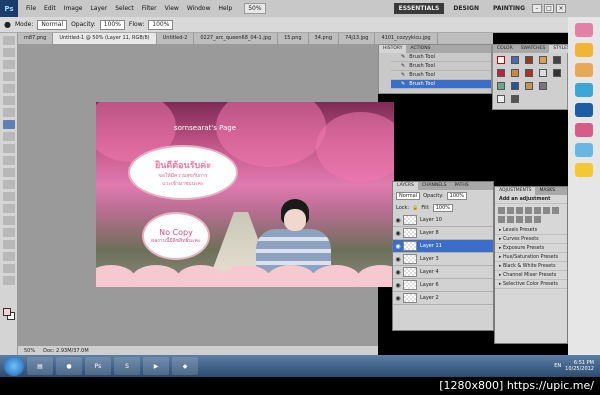 This screenshot has height=395, width=600. What do you see at coordinates (176, 38) in the screenshot?
I see `doc-tab: Untitled-2` at bounding box center [176, 38].